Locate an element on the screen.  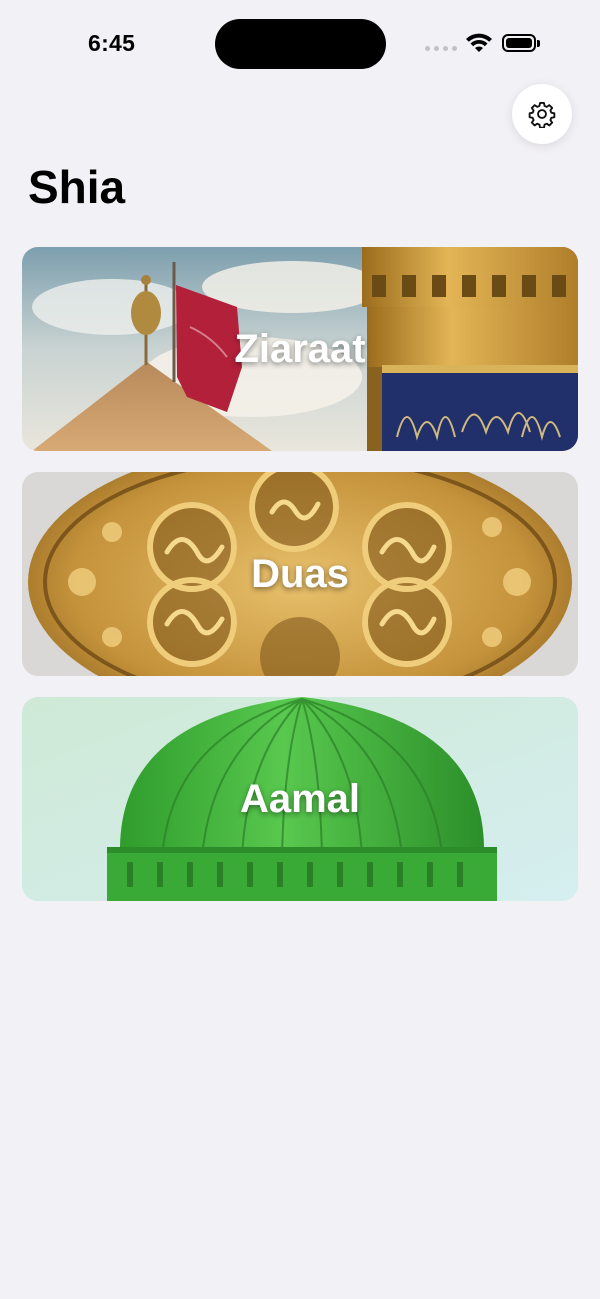
duas-card-label: Duas is located at coordinates (300, 573).